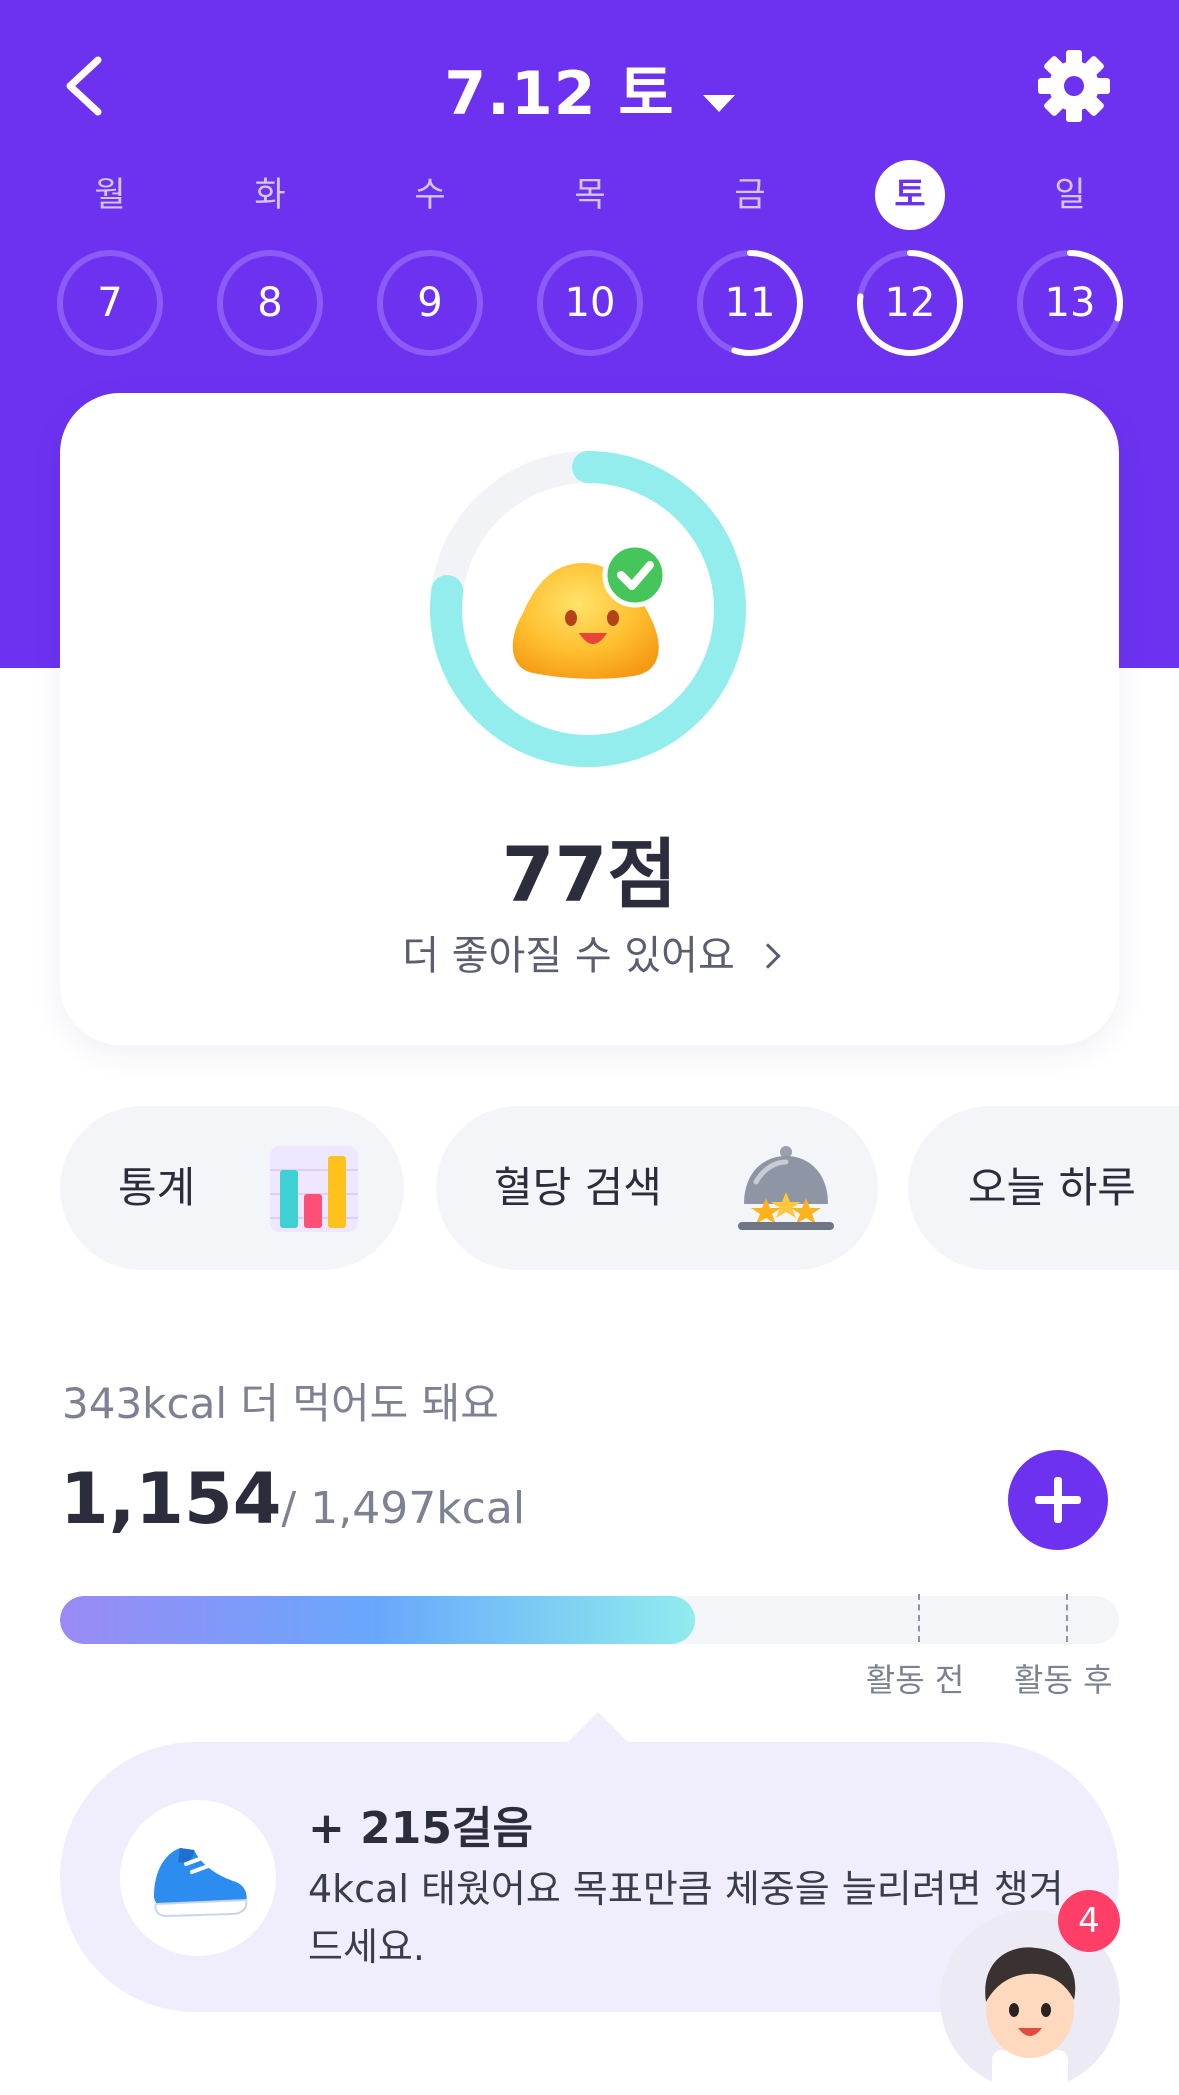  I want to click on score-message-link: 더 좋아질 수 있어요, so click(589, 952).